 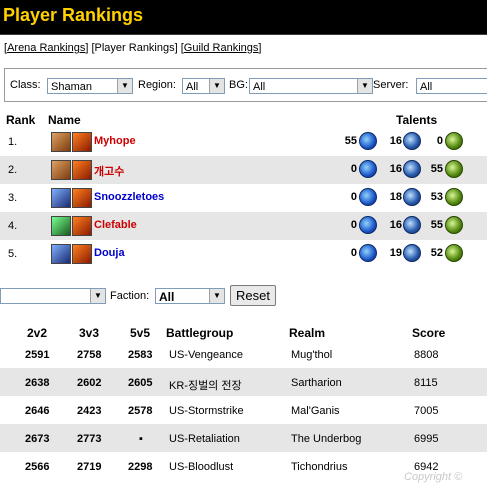 I want to click on player-name: Clefable, so click(x=115, y=225).